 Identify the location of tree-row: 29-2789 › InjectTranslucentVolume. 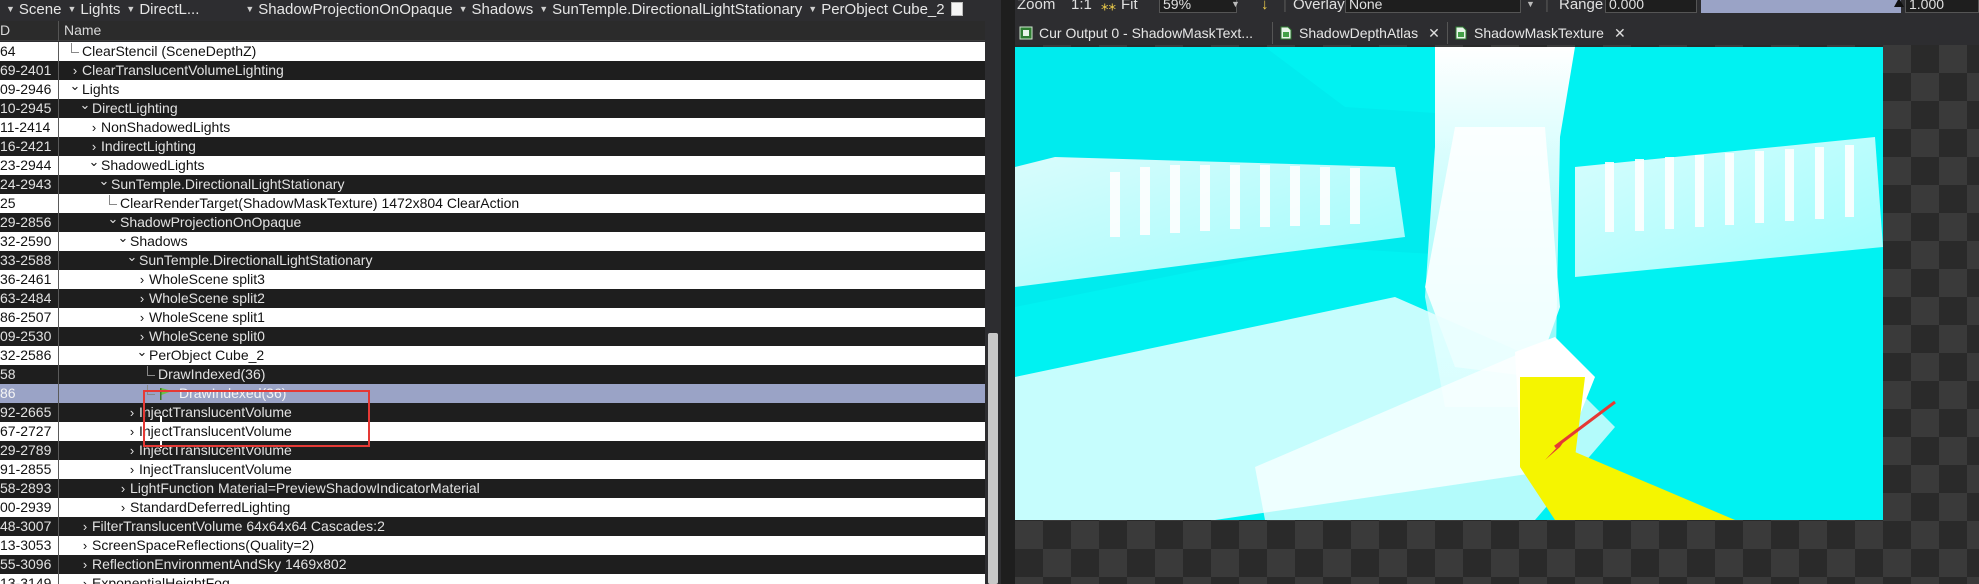
(492, 450).